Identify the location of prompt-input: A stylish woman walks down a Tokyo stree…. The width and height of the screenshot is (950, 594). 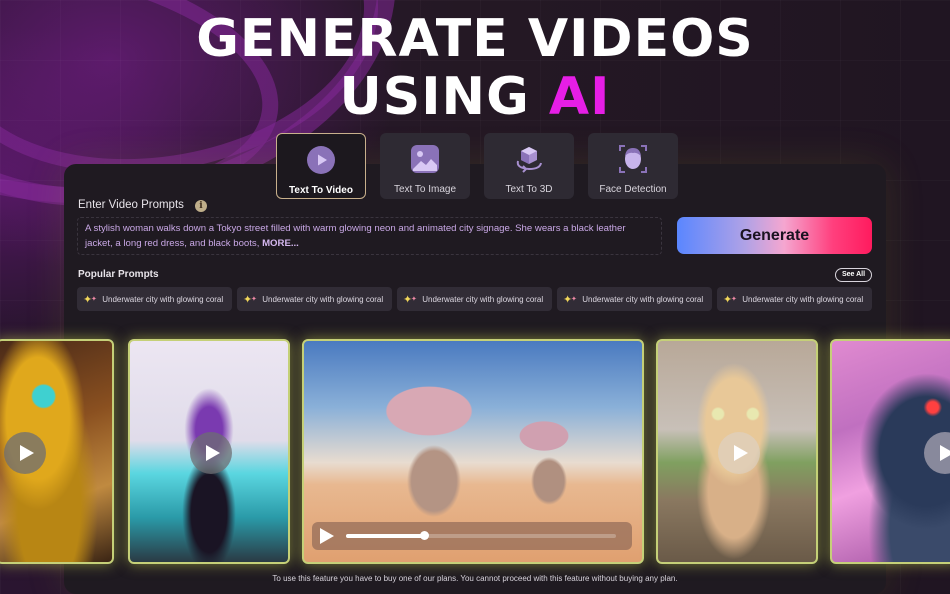
(369, 236).